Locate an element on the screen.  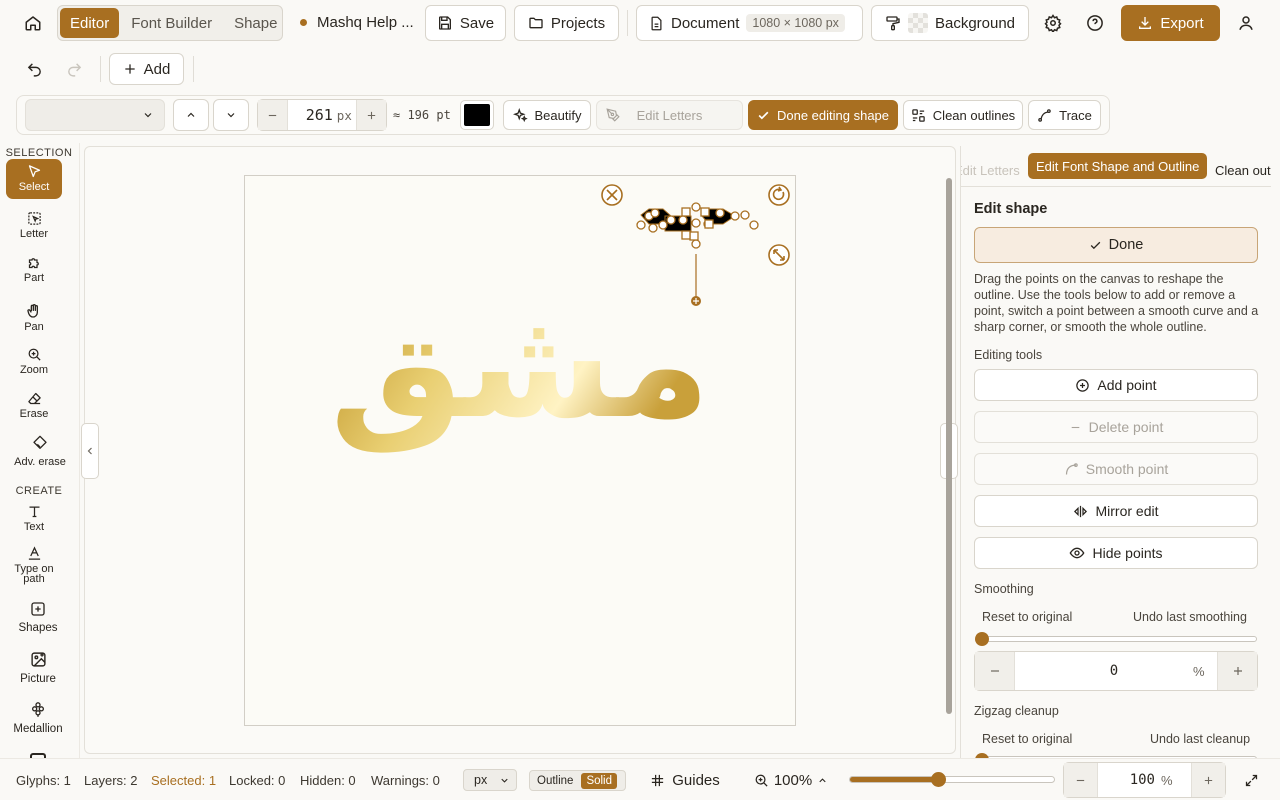
document-button: Document 1080 × 1080 px is located at coordinates (749, 23).